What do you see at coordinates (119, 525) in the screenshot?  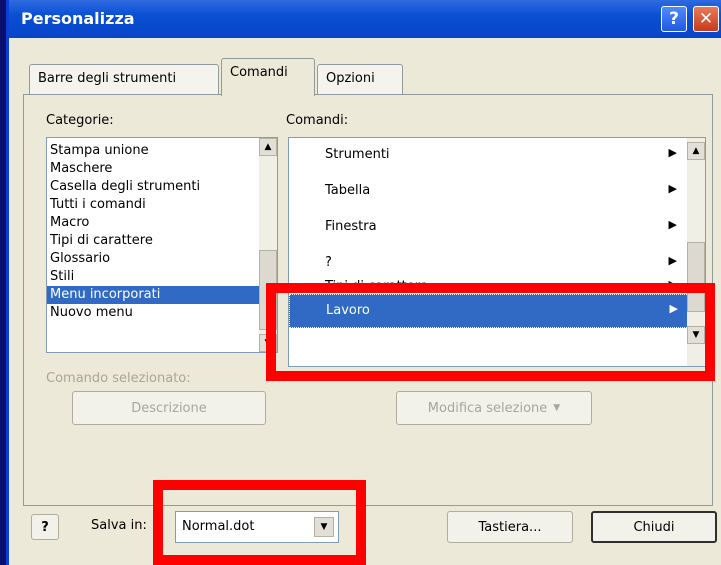 I see `save-in-label: Salva in:` at bounding box center [119, 525].